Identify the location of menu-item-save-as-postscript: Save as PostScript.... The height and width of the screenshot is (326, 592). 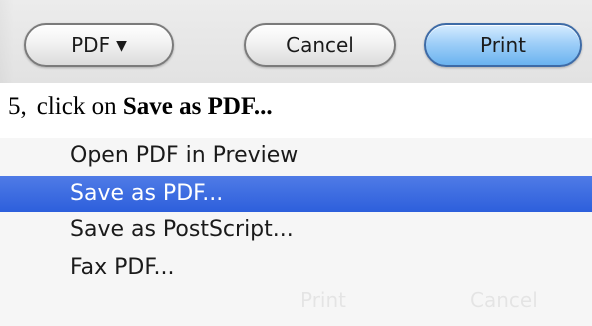
(296, 230).